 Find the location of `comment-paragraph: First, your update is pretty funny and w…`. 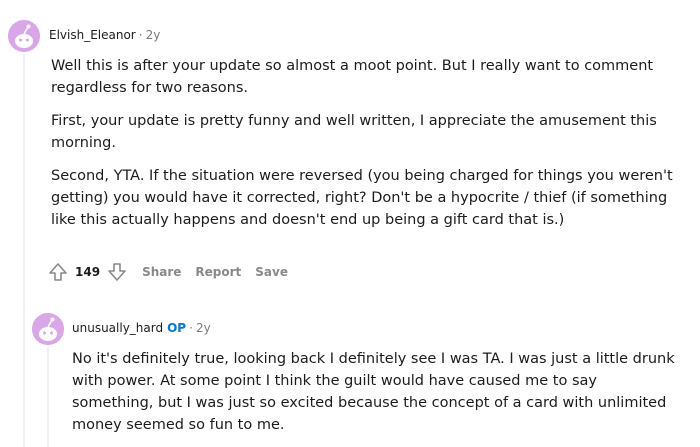

comment-paragraph: First, your update is pretty funny and w… is located at coordinates (354, 132).